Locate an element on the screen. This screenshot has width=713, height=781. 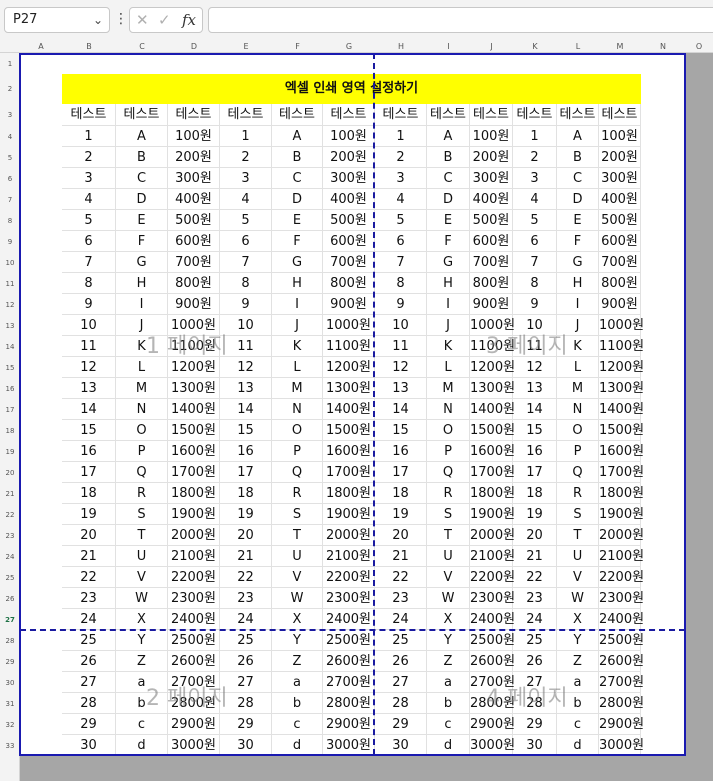
data-cell: R is located at coordinates (578, 493).